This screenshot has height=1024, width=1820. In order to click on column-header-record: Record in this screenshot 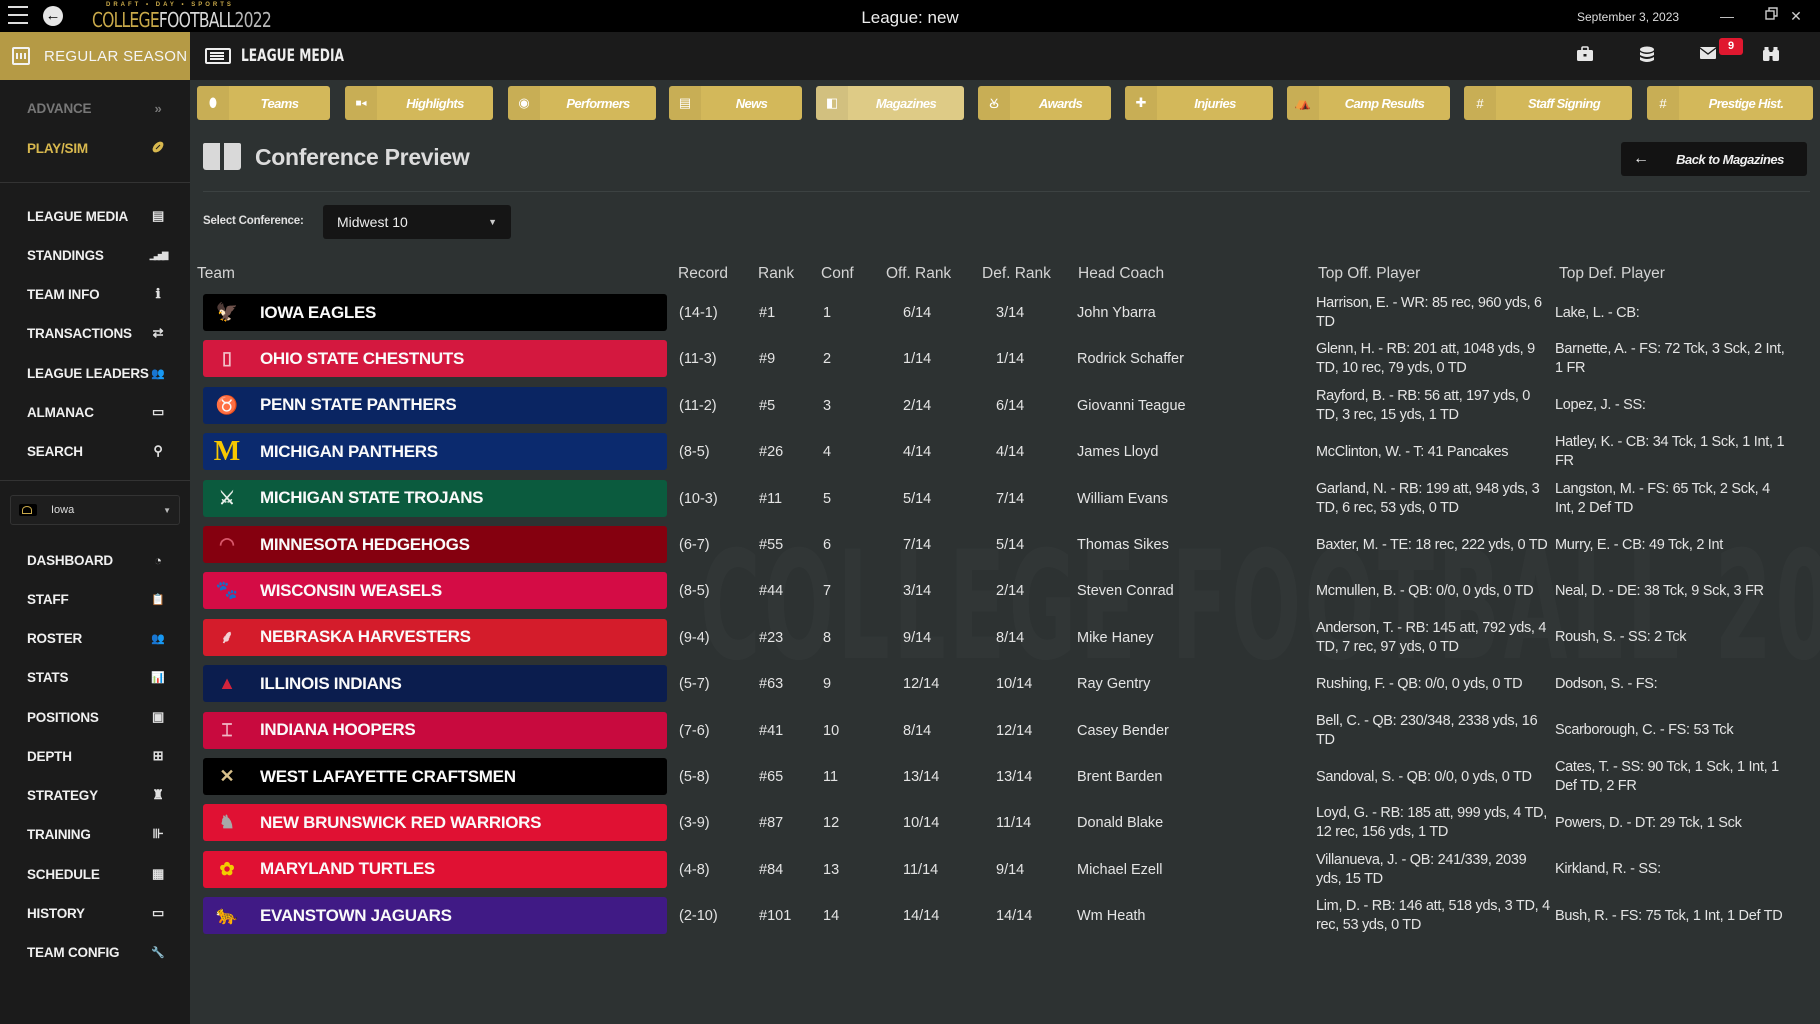, I will do `click(703, 273)`.